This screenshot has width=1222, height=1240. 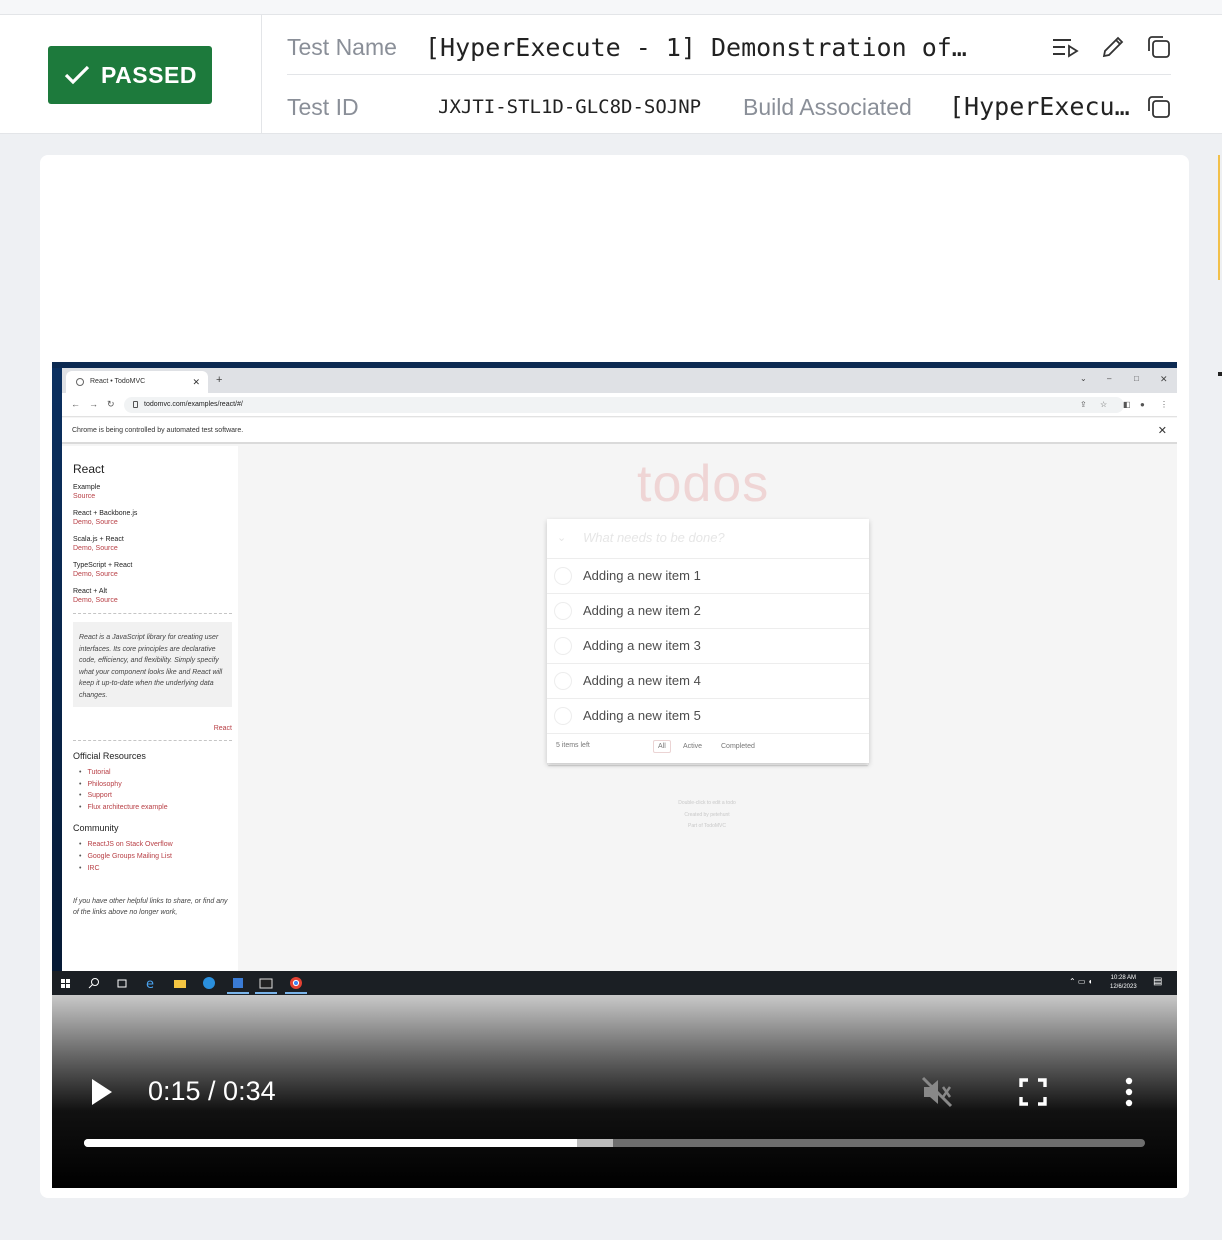 I want to click on example-name: React + Alt, so click(x=90, y=591).